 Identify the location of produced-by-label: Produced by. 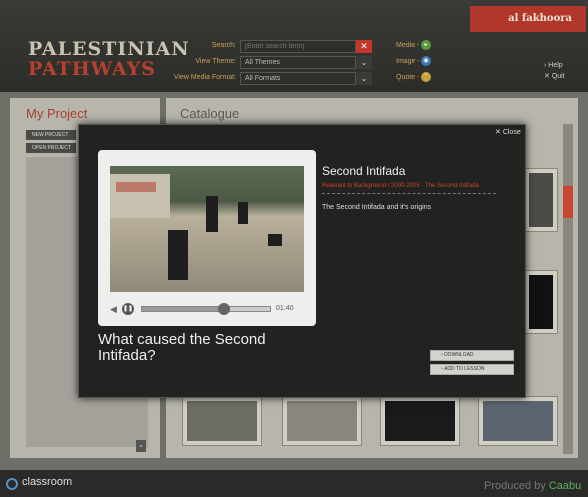
(515, 486).